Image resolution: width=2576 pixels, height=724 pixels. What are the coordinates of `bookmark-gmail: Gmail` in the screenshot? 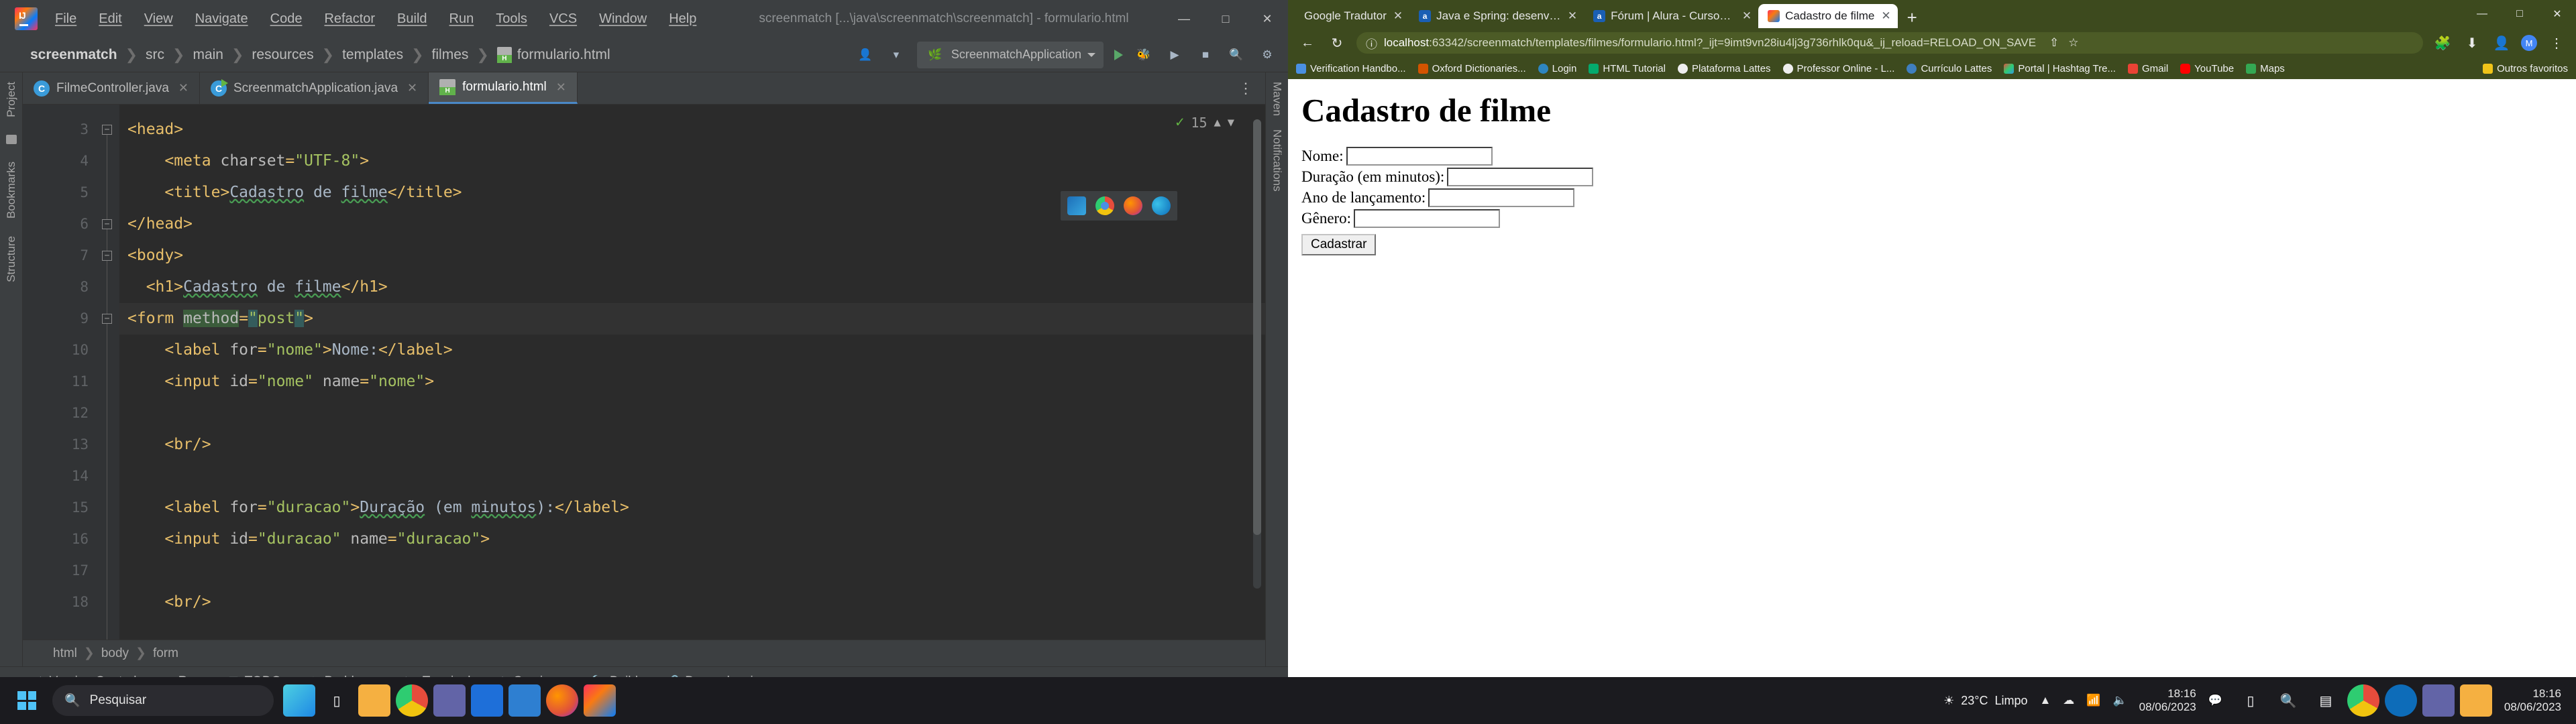 It's located at (2147, 68).